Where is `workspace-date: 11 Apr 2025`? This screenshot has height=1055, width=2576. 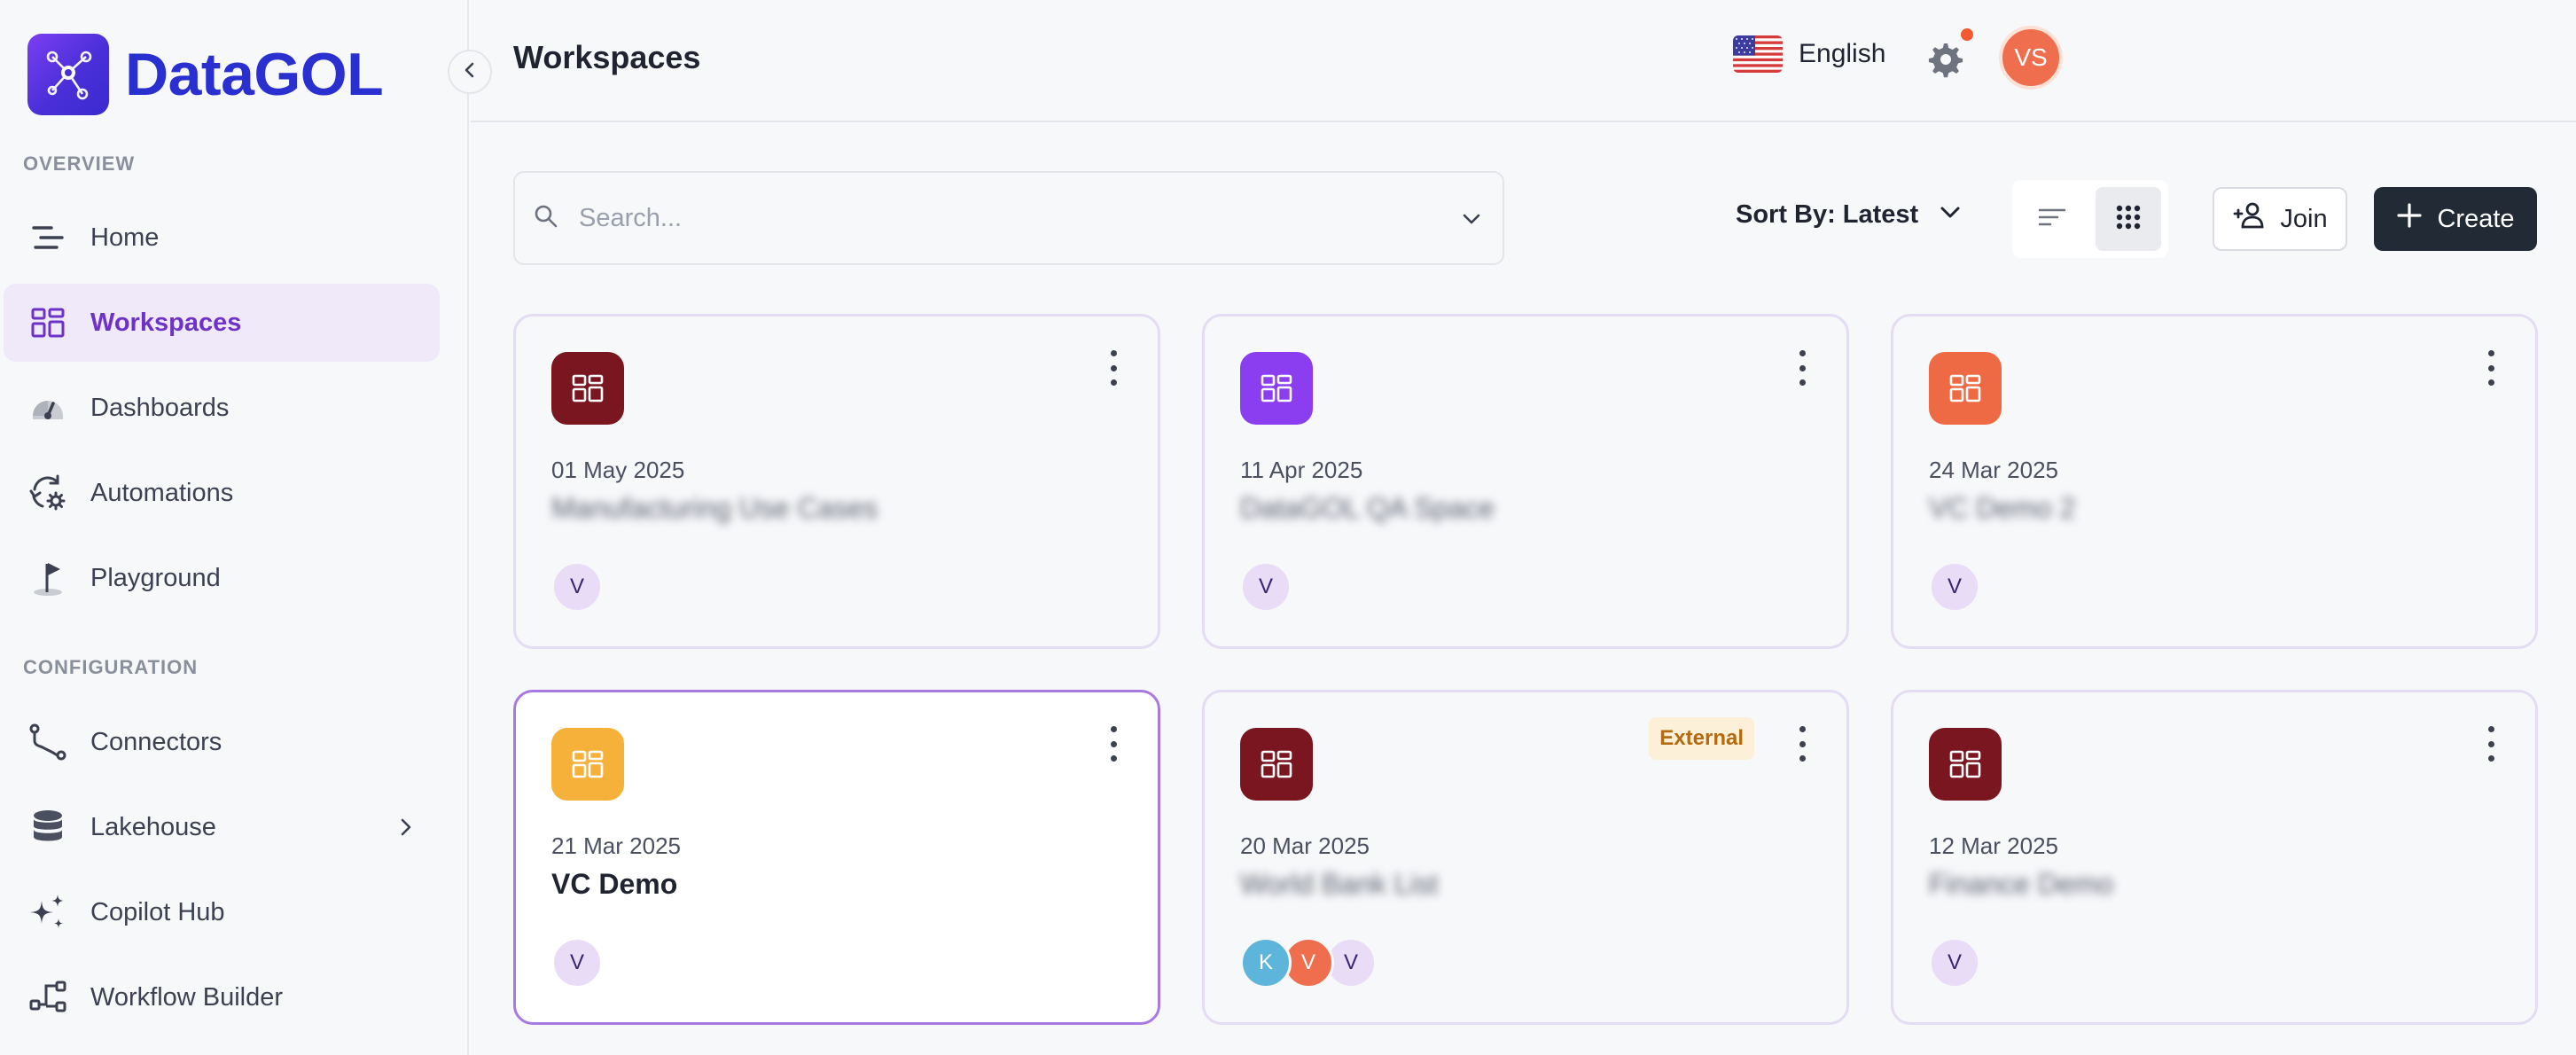
workspace-date: 11 Apr 2025 is located at coordinates (1301, 470).